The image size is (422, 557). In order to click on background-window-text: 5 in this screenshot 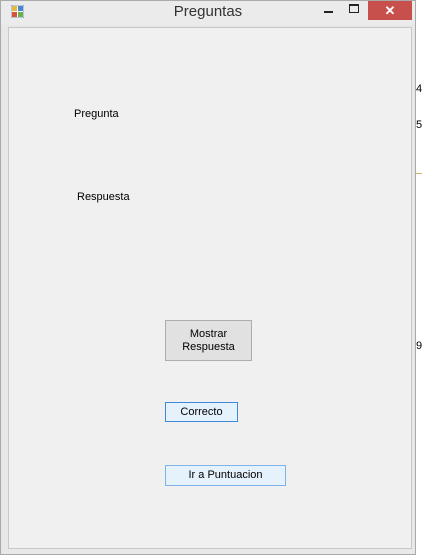, I will do `click(419, 125)`.